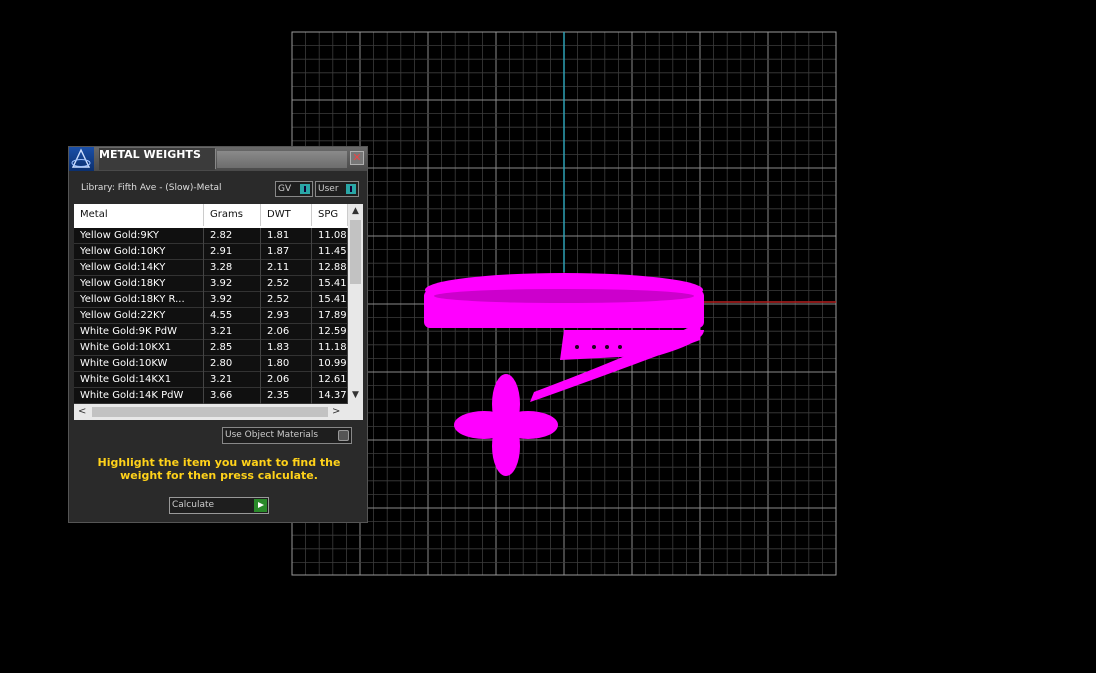 Image resolution: width=1096 pixels, height=673 pixels. I want to click on grams-cell: 2.82, so click(232, 236).